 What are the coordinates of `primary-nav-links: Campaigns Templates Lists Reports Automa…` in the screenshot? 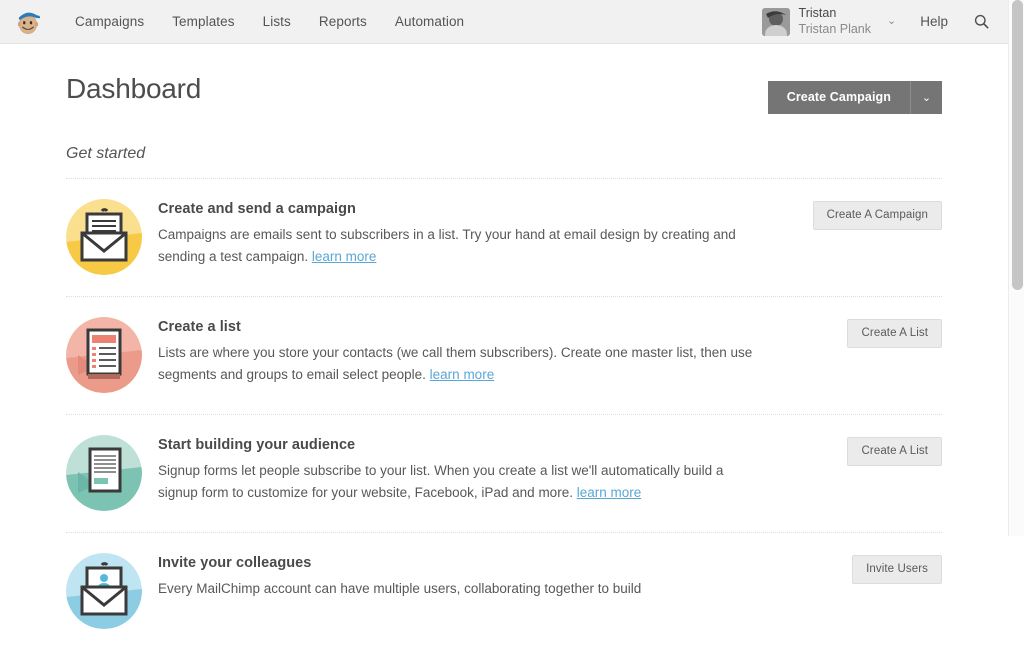 It's located at (269, 21).